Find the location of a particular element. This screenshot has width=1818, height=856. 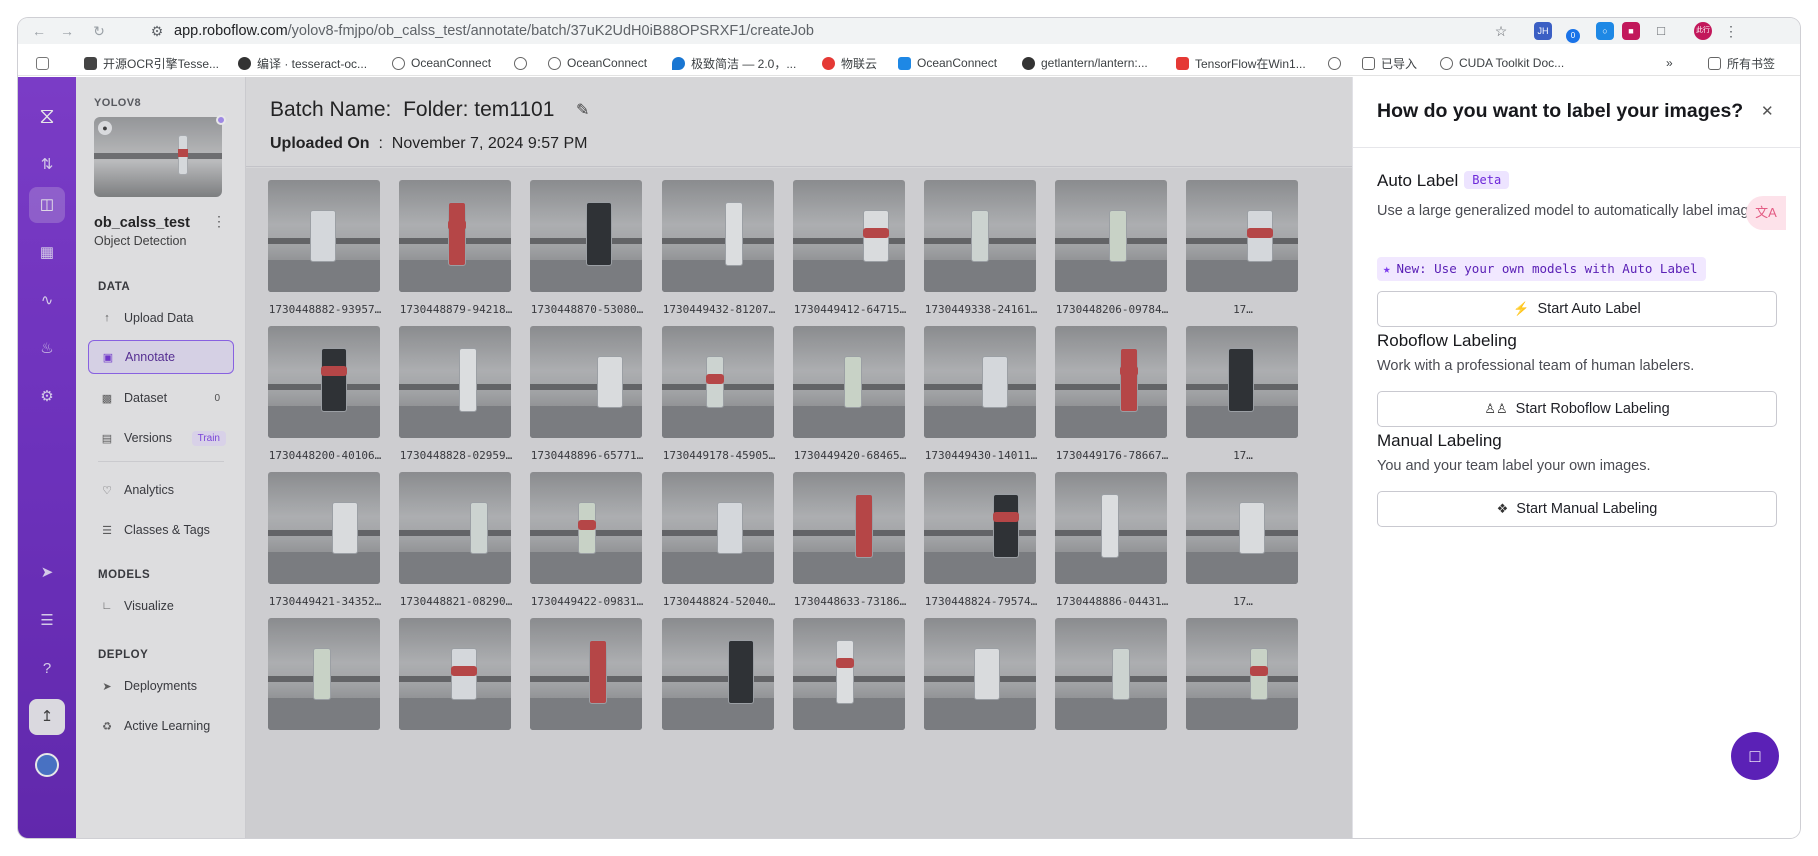

bookmark-star-icon: ☆ is located at coordinates (1501, 31).